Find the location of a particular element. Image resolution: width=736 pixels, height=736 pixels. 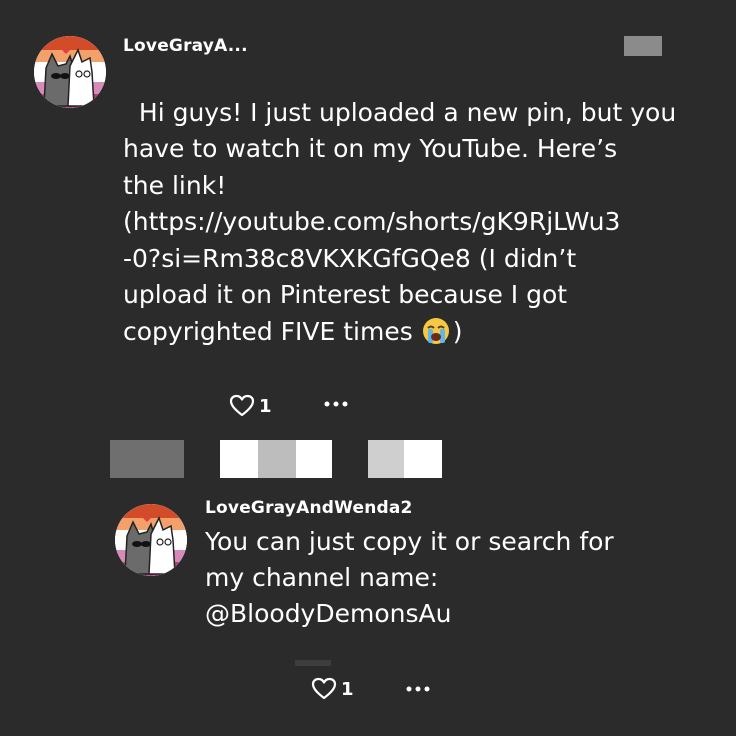

reply-more-options-icon is located at coordinates (418, 691).